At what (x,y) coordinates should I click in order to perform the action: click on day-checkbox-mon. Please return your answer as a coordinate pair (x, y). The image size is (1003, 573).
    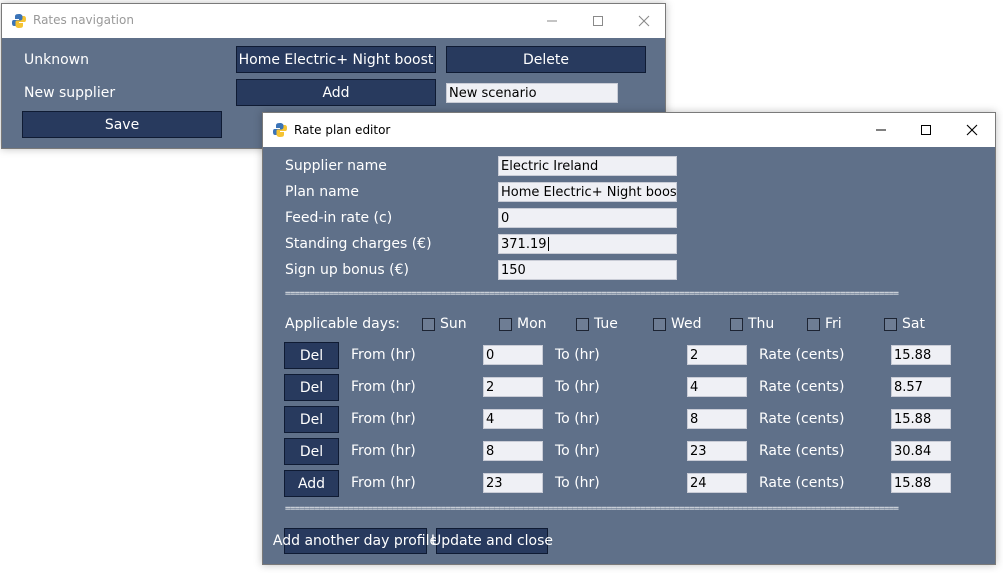
    Looking at the image, I should click on (505, 324).